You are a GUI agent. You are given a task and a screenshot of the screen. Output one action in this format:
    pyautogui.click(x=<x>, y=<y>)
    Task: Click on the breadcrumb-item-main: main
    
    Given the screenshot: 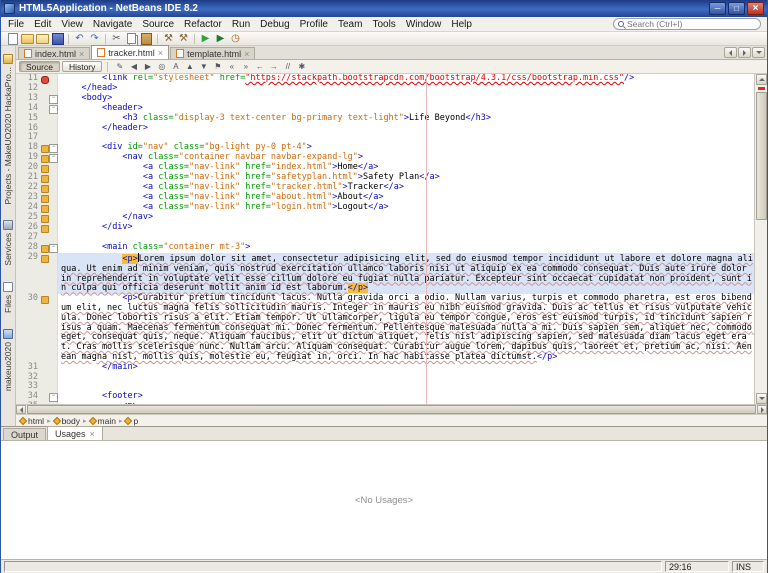 What is the action you would take?
    pyautogui.click(x=102, y=421)
    